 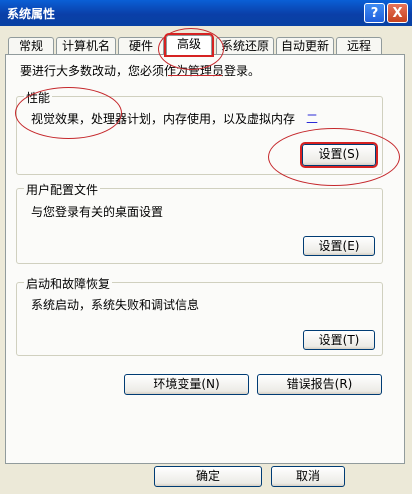 What do you see at coordinates (397, 13) in the screenshot?
I see `close-button: X` at bounding box center [397, 13].